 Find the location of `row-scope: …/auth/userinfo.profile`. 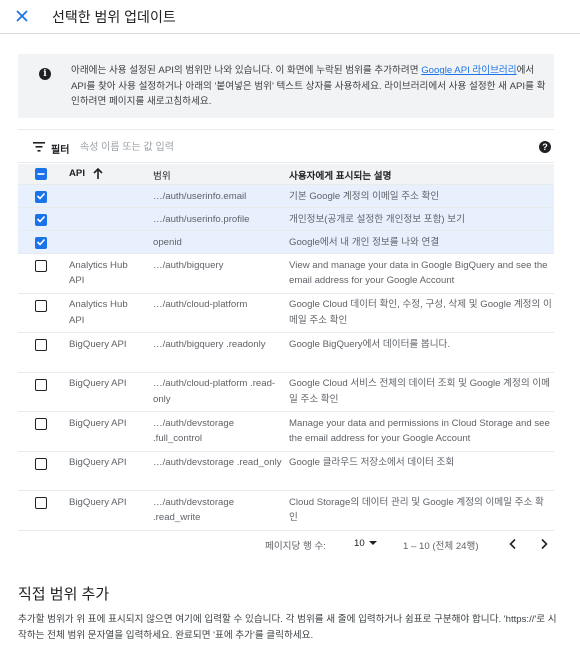

row-scope: …/auth/userinfo.profile is located at coordinates (201, 219).